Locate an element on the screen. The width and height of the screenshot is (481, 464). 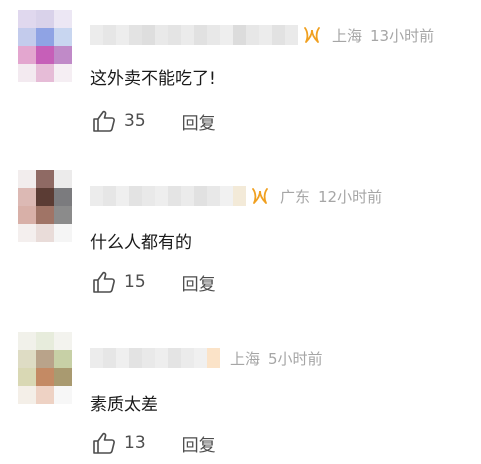
like-button: 13 is located at coordinates (119, 443).